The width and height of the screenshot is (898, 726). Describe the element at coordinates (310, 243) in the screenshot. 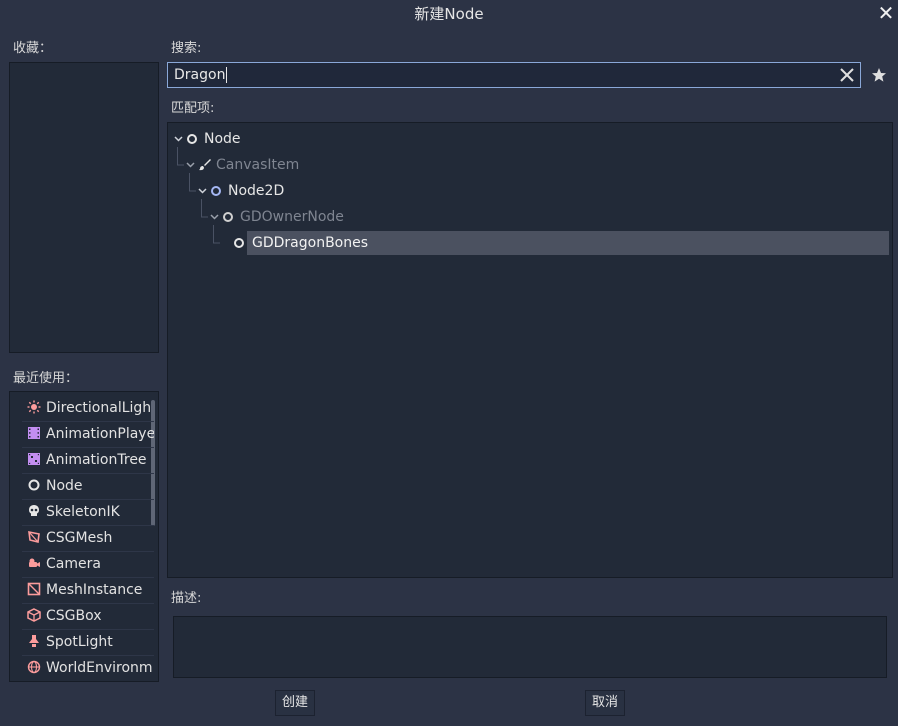

I see `tree-item-label: GDDragonBones` at that location.